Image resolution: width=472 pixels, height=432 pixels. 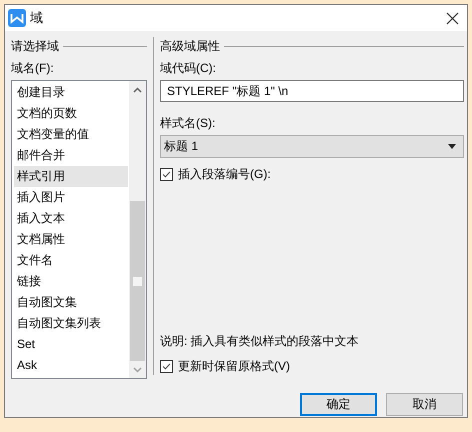 I want to click on scroll-up-icon, so click(x=137, y=89).